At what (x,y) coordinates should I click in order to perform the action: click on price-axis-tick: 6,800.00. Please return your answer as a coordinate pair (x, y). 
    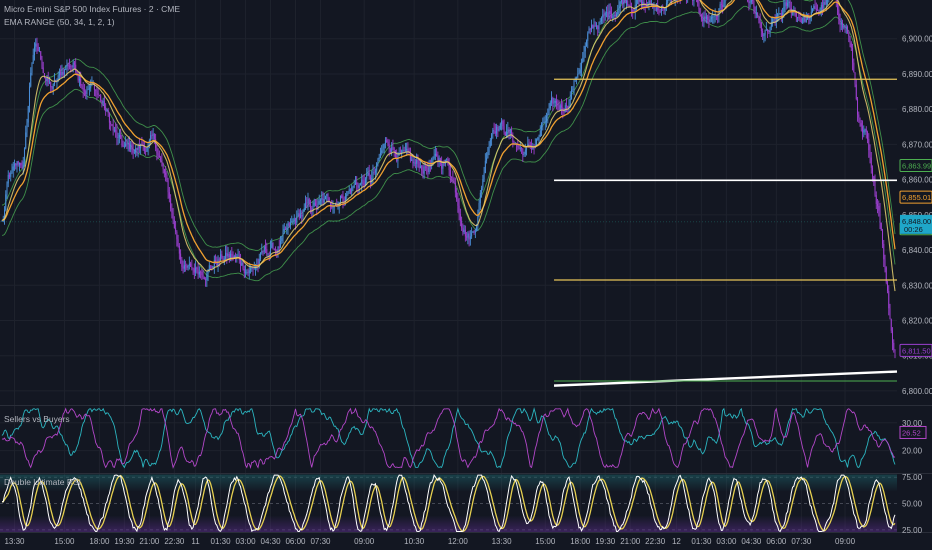
    Looking at the image, I should click on (917, 391).